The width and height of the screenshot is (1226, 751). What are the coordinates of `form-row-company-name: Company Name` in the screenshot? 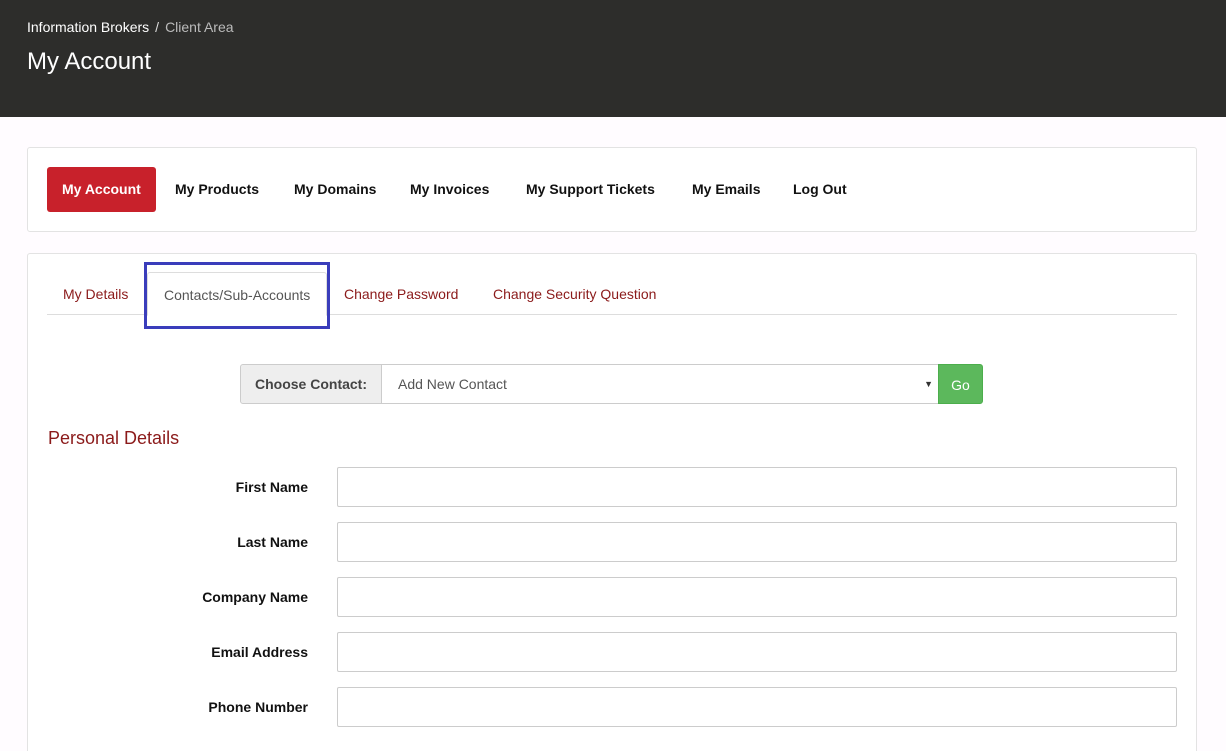 It's located at (613, 597).